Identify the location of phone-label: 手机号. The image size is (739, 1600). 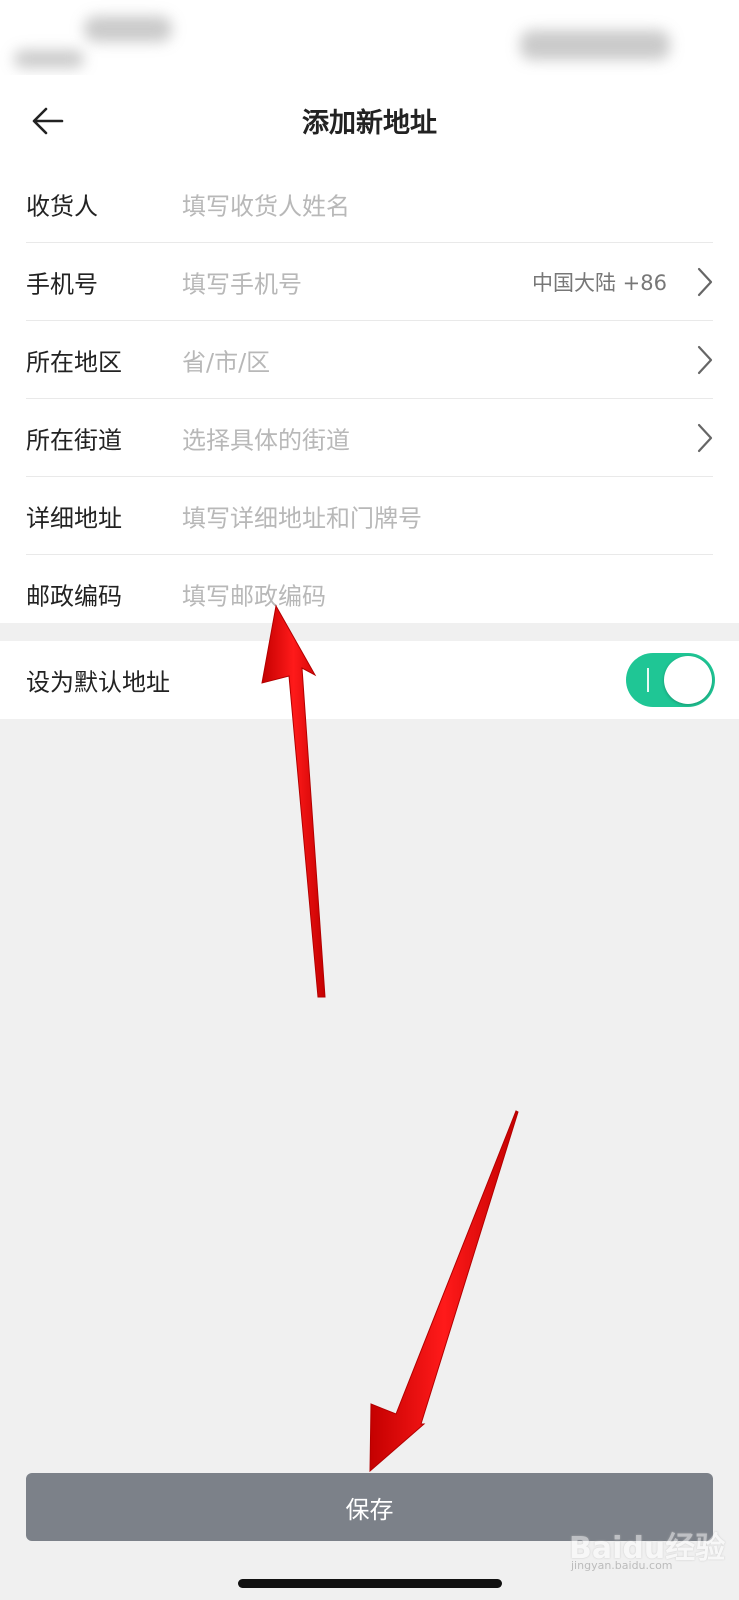
(62, 284).